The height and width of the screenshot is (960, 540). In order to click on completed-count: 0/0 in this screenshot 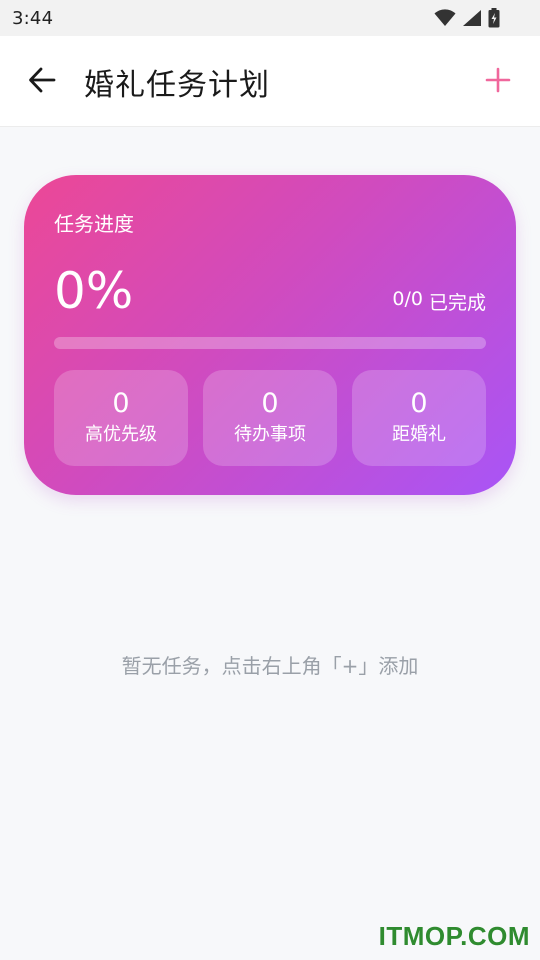, I will do `click(407, 299)`.